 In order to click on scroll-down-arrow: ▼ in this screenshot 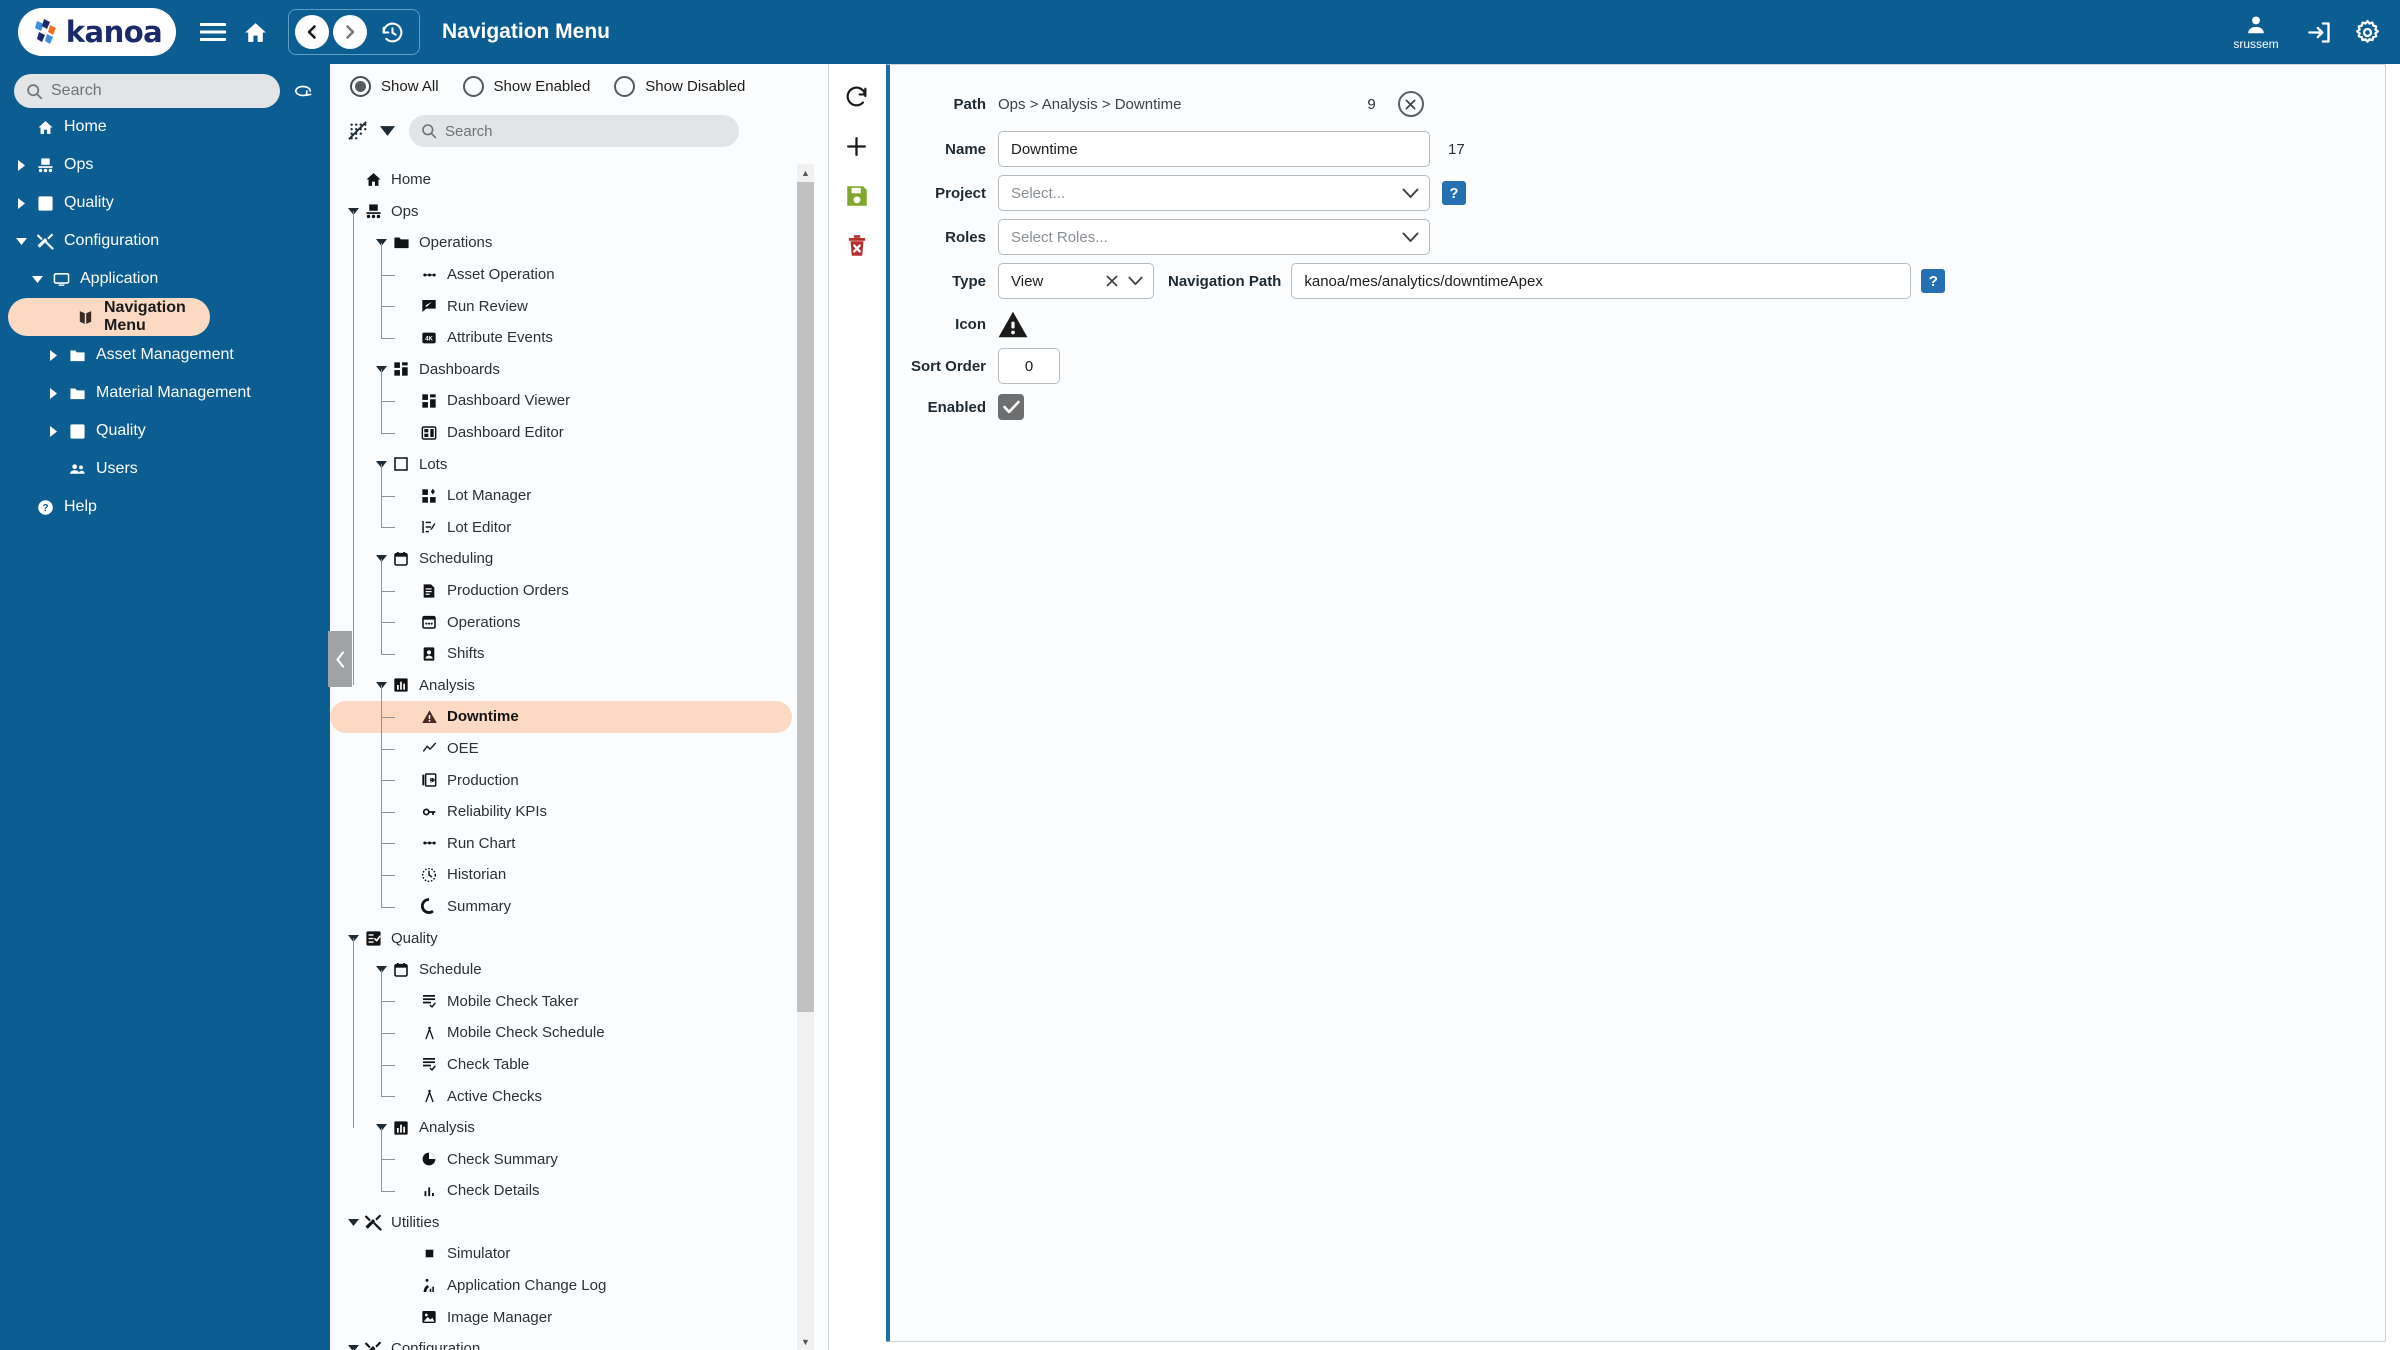, I will do `click(805, 1341)`.